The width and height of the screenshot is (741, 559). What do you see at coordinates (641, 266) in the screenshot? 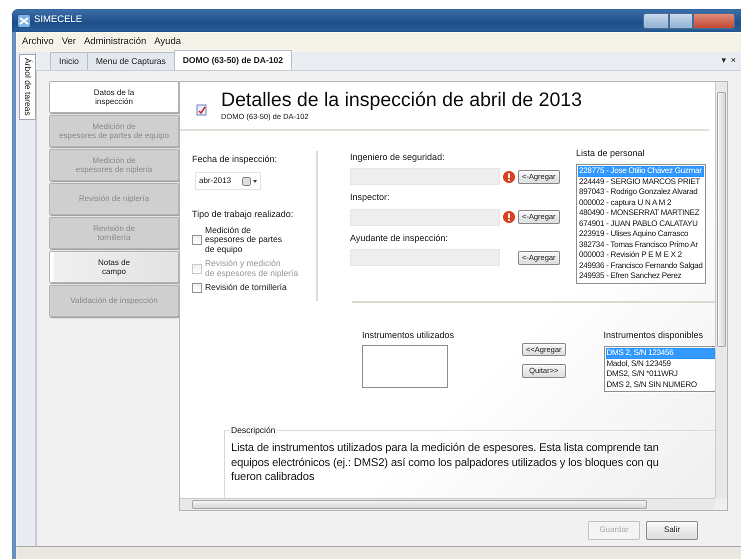
I see `list-item: 249936 - Francisco Fernando Salgad` at bounding box center [641, 266].